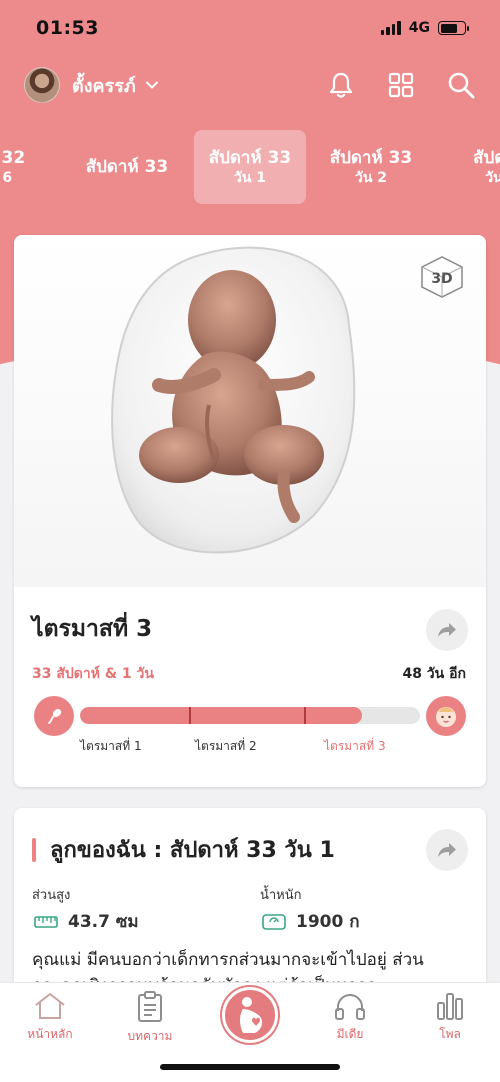 This screenshot has height=1082, width=500. Describe the element at coordinates (469, 167) in the screenshot. I see `week-tab: สัปดา วัน` at that location.